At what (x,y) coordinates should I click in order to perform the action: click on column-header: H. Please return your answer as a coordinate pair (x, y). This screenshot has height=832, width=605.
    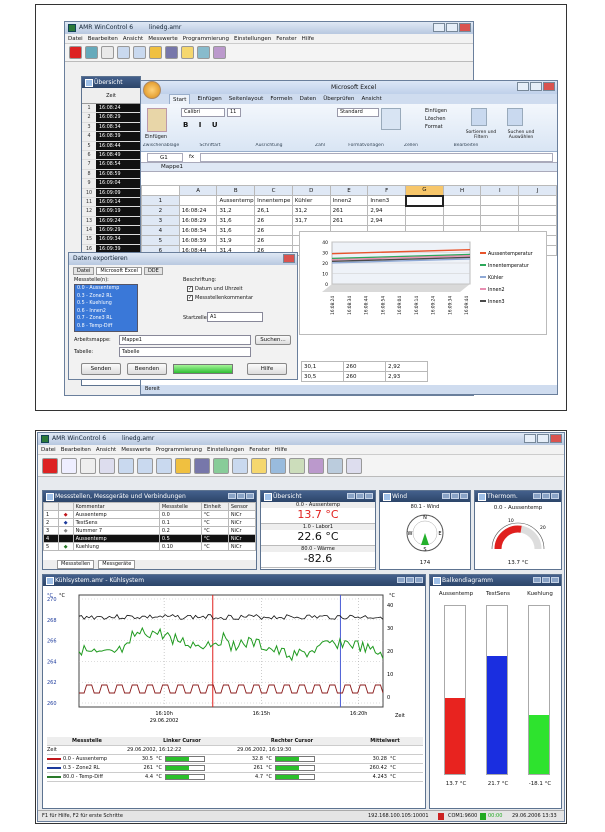
    Looking at the image, I should click on (462, 190).